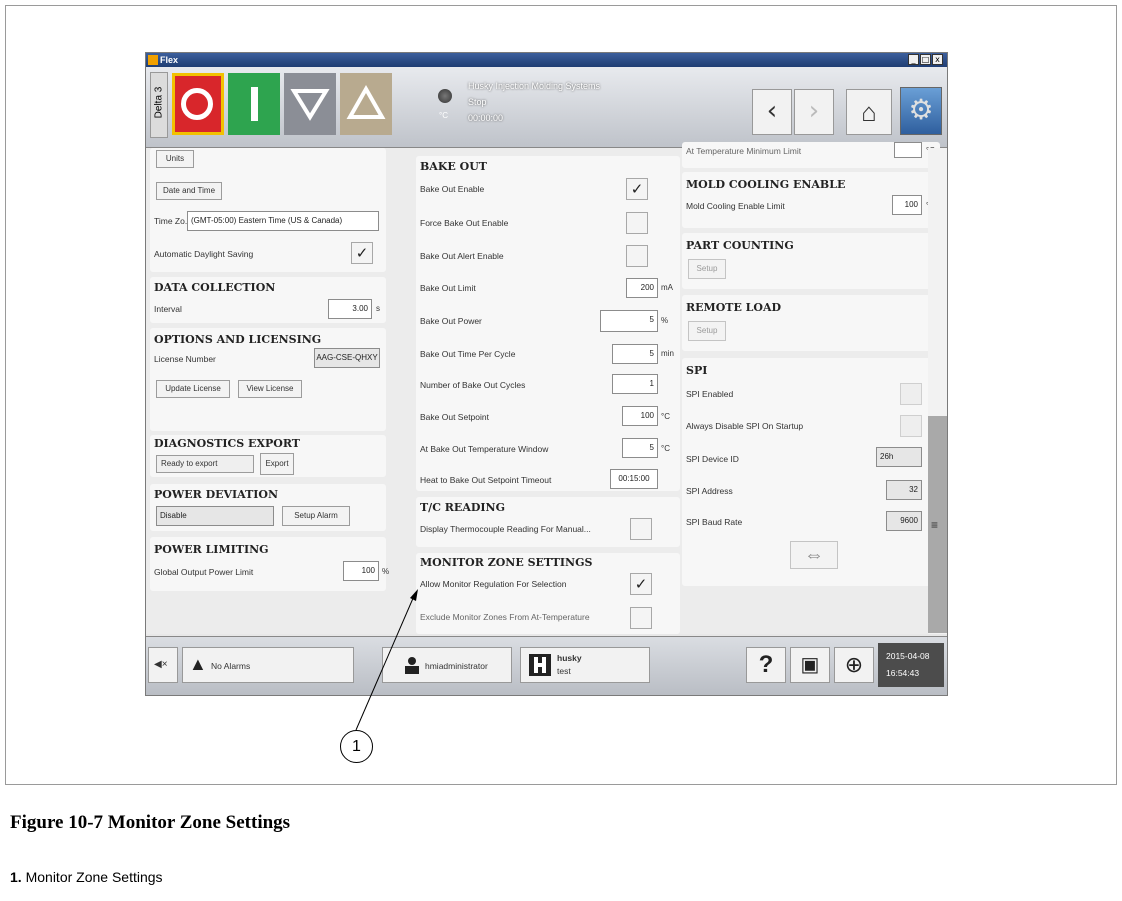 This screenshot has height=901, width=1122. What do you see at coordinates (189, 191) in the screenshot?
I see `date-time-button: Date and Time` at bounding box center [189, 191].